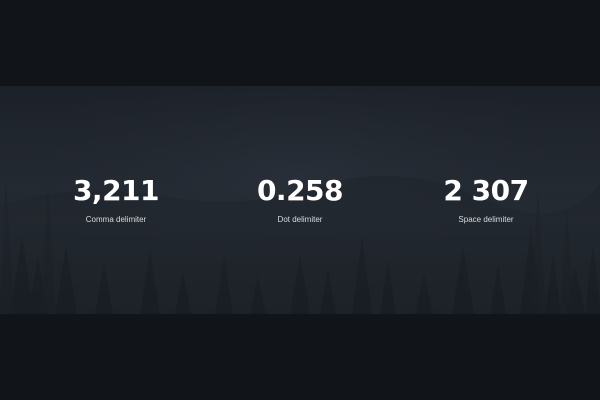  Describe the element at coordinates (300, 219) in the screenshot. I see `counter-label: Dot delimiter` at that location.